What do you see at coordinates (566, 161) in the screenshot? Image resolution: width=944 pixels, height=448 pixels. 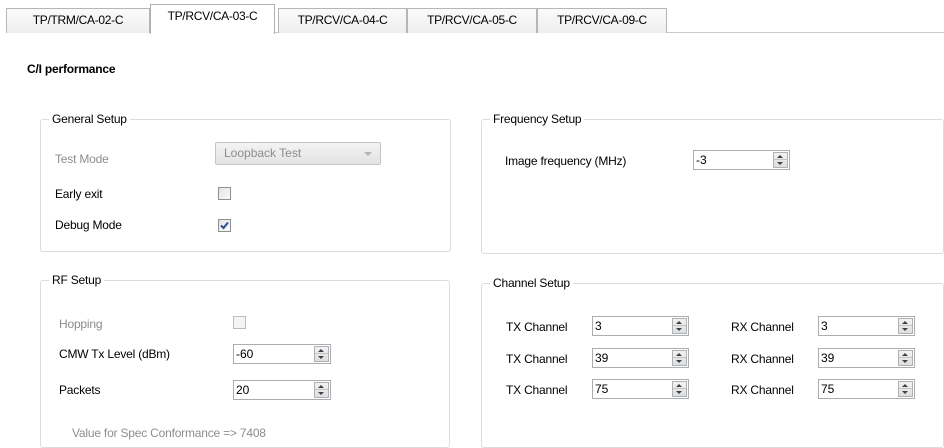 I see `image-frequency-label: Image frequency (MHz)` at bounding box center [566, 161].